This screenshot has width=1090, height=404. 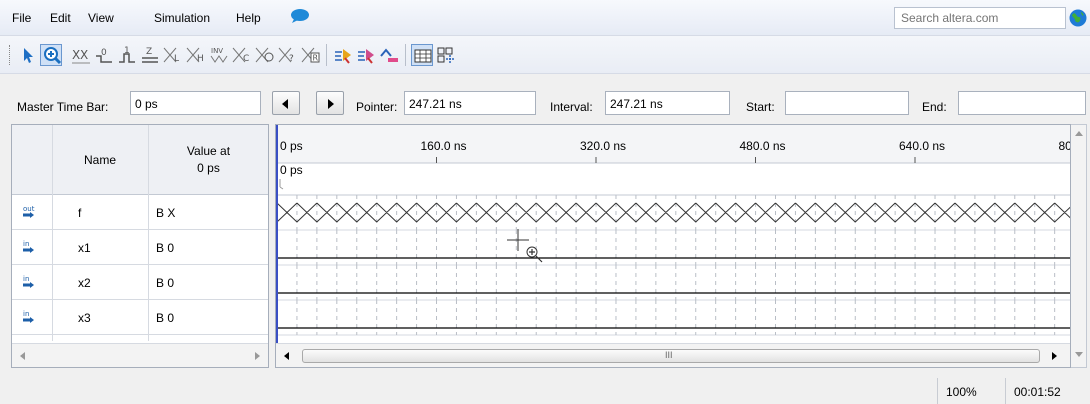 I want to click on pointer-field: 247.21 ns, so click(x=470, y=103).